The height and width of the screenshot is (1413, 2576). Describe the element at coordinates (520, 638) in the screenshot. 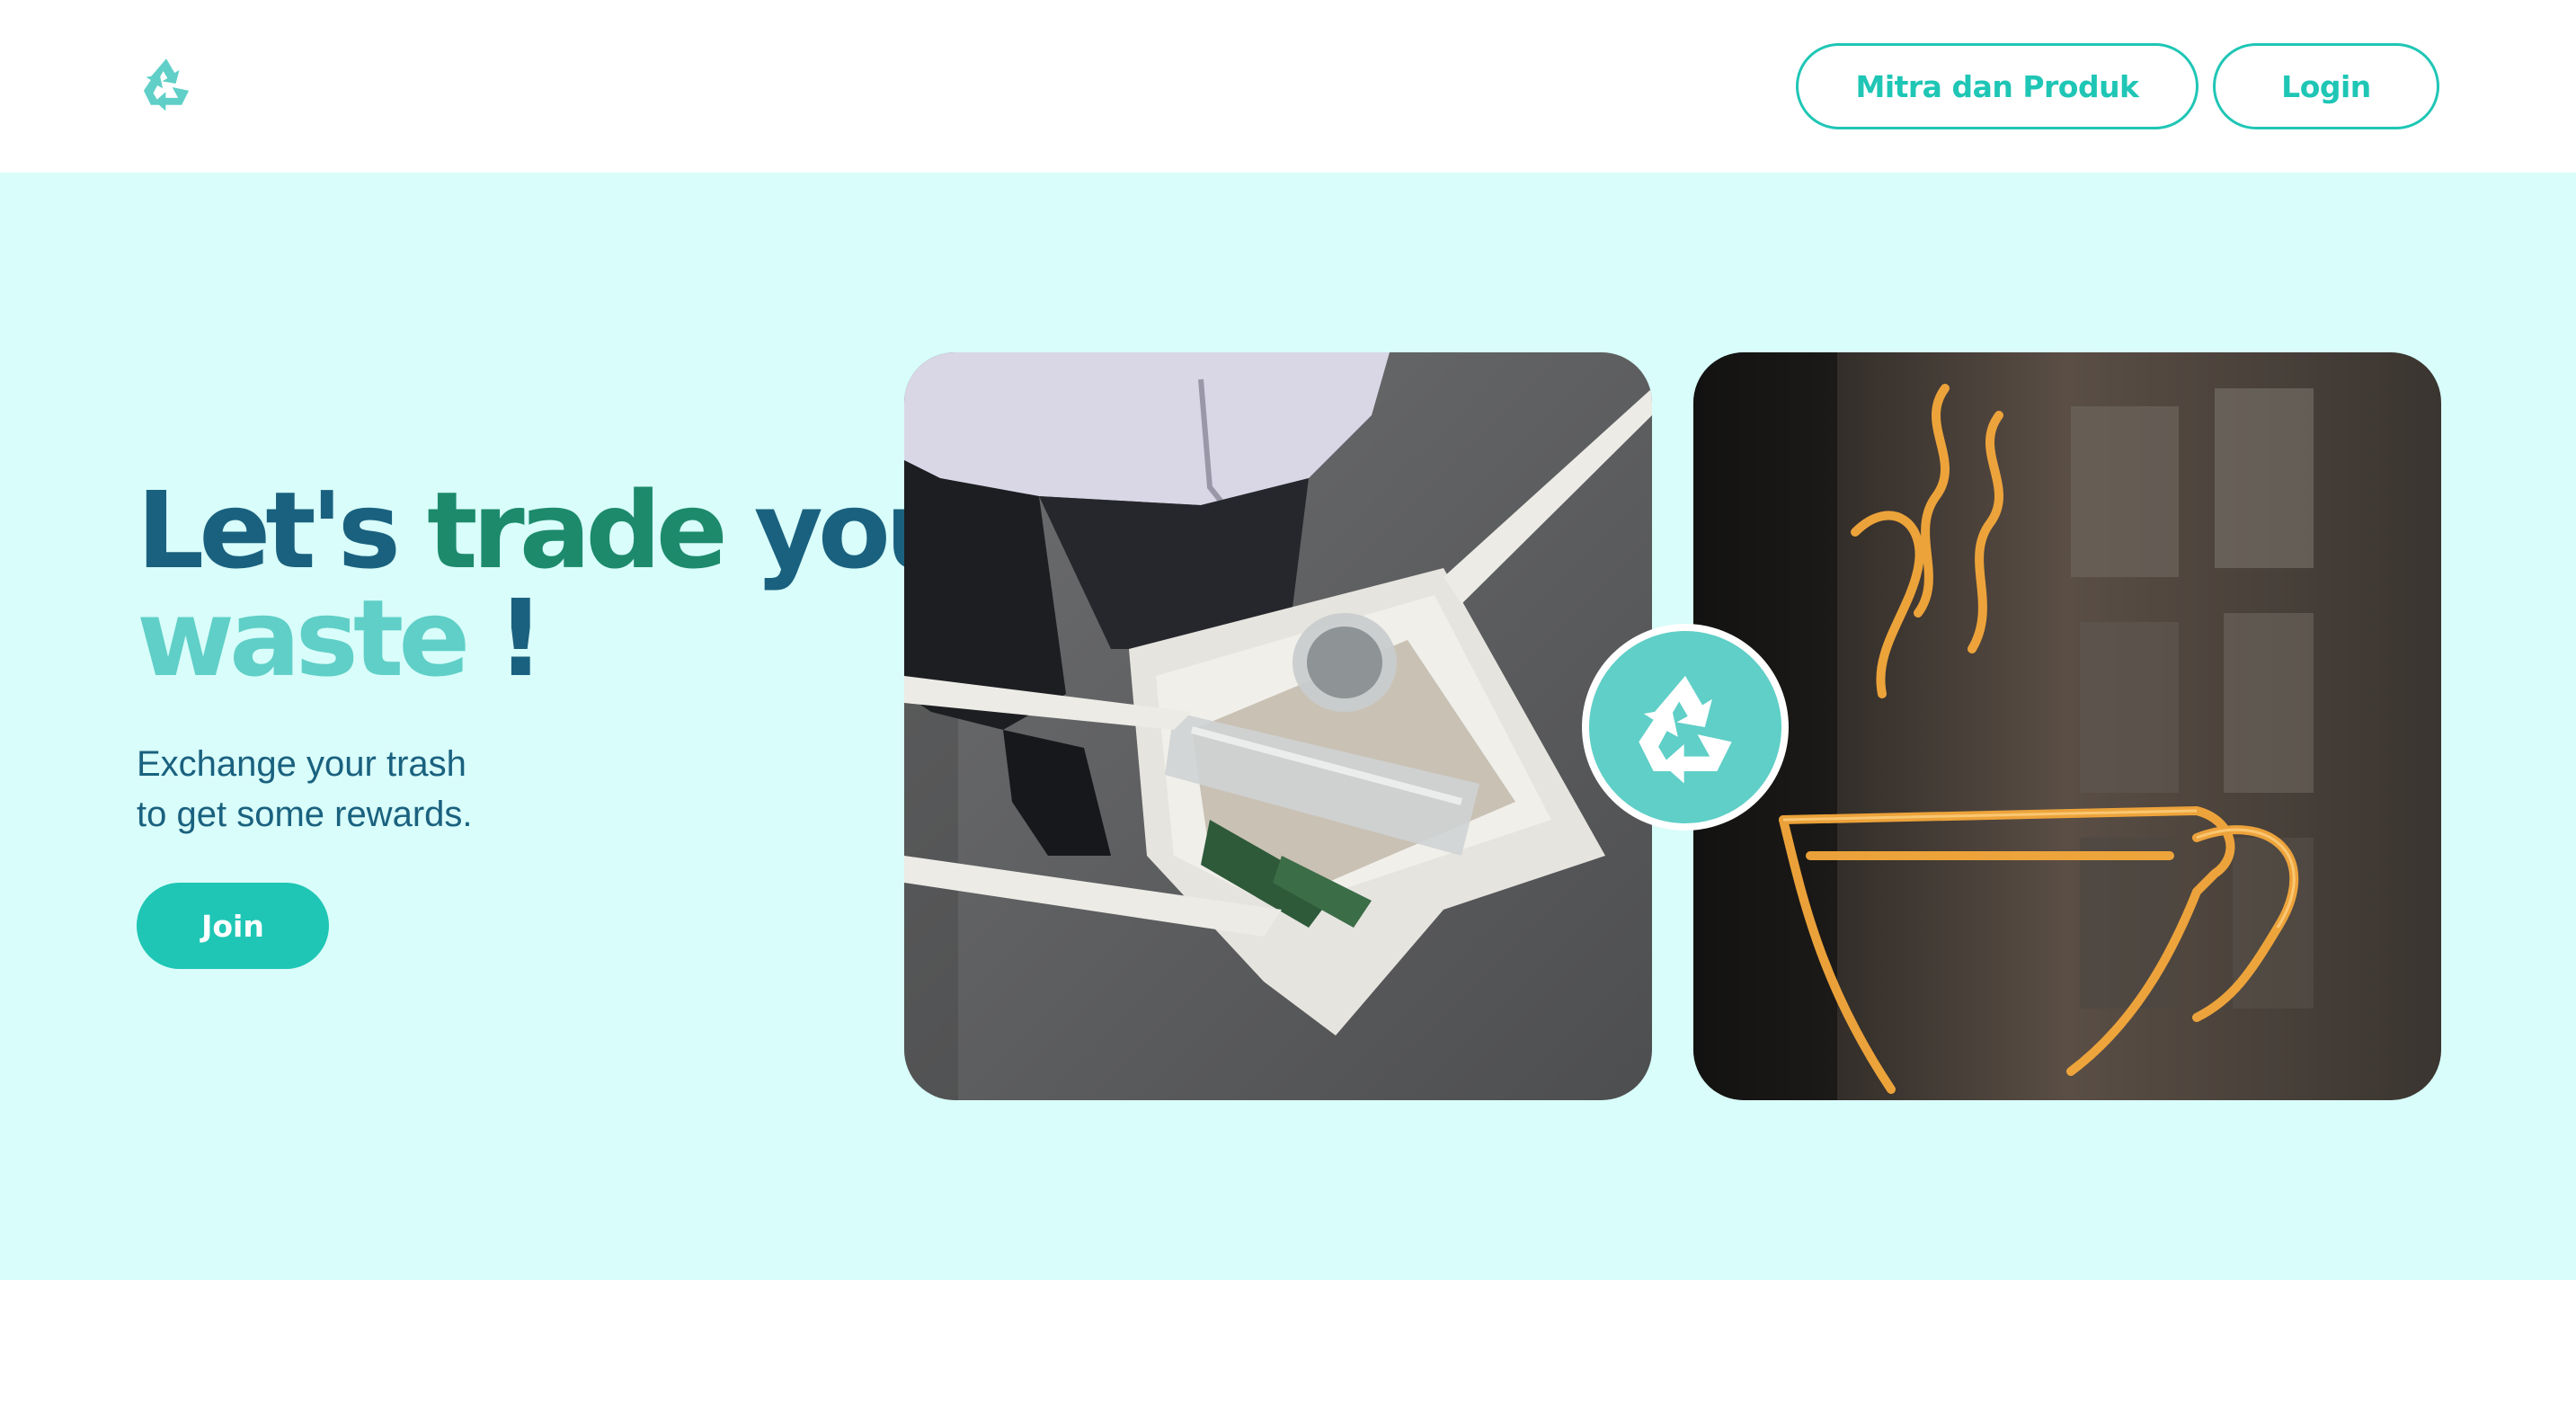

I see `headline-exclamation: !` at that location.